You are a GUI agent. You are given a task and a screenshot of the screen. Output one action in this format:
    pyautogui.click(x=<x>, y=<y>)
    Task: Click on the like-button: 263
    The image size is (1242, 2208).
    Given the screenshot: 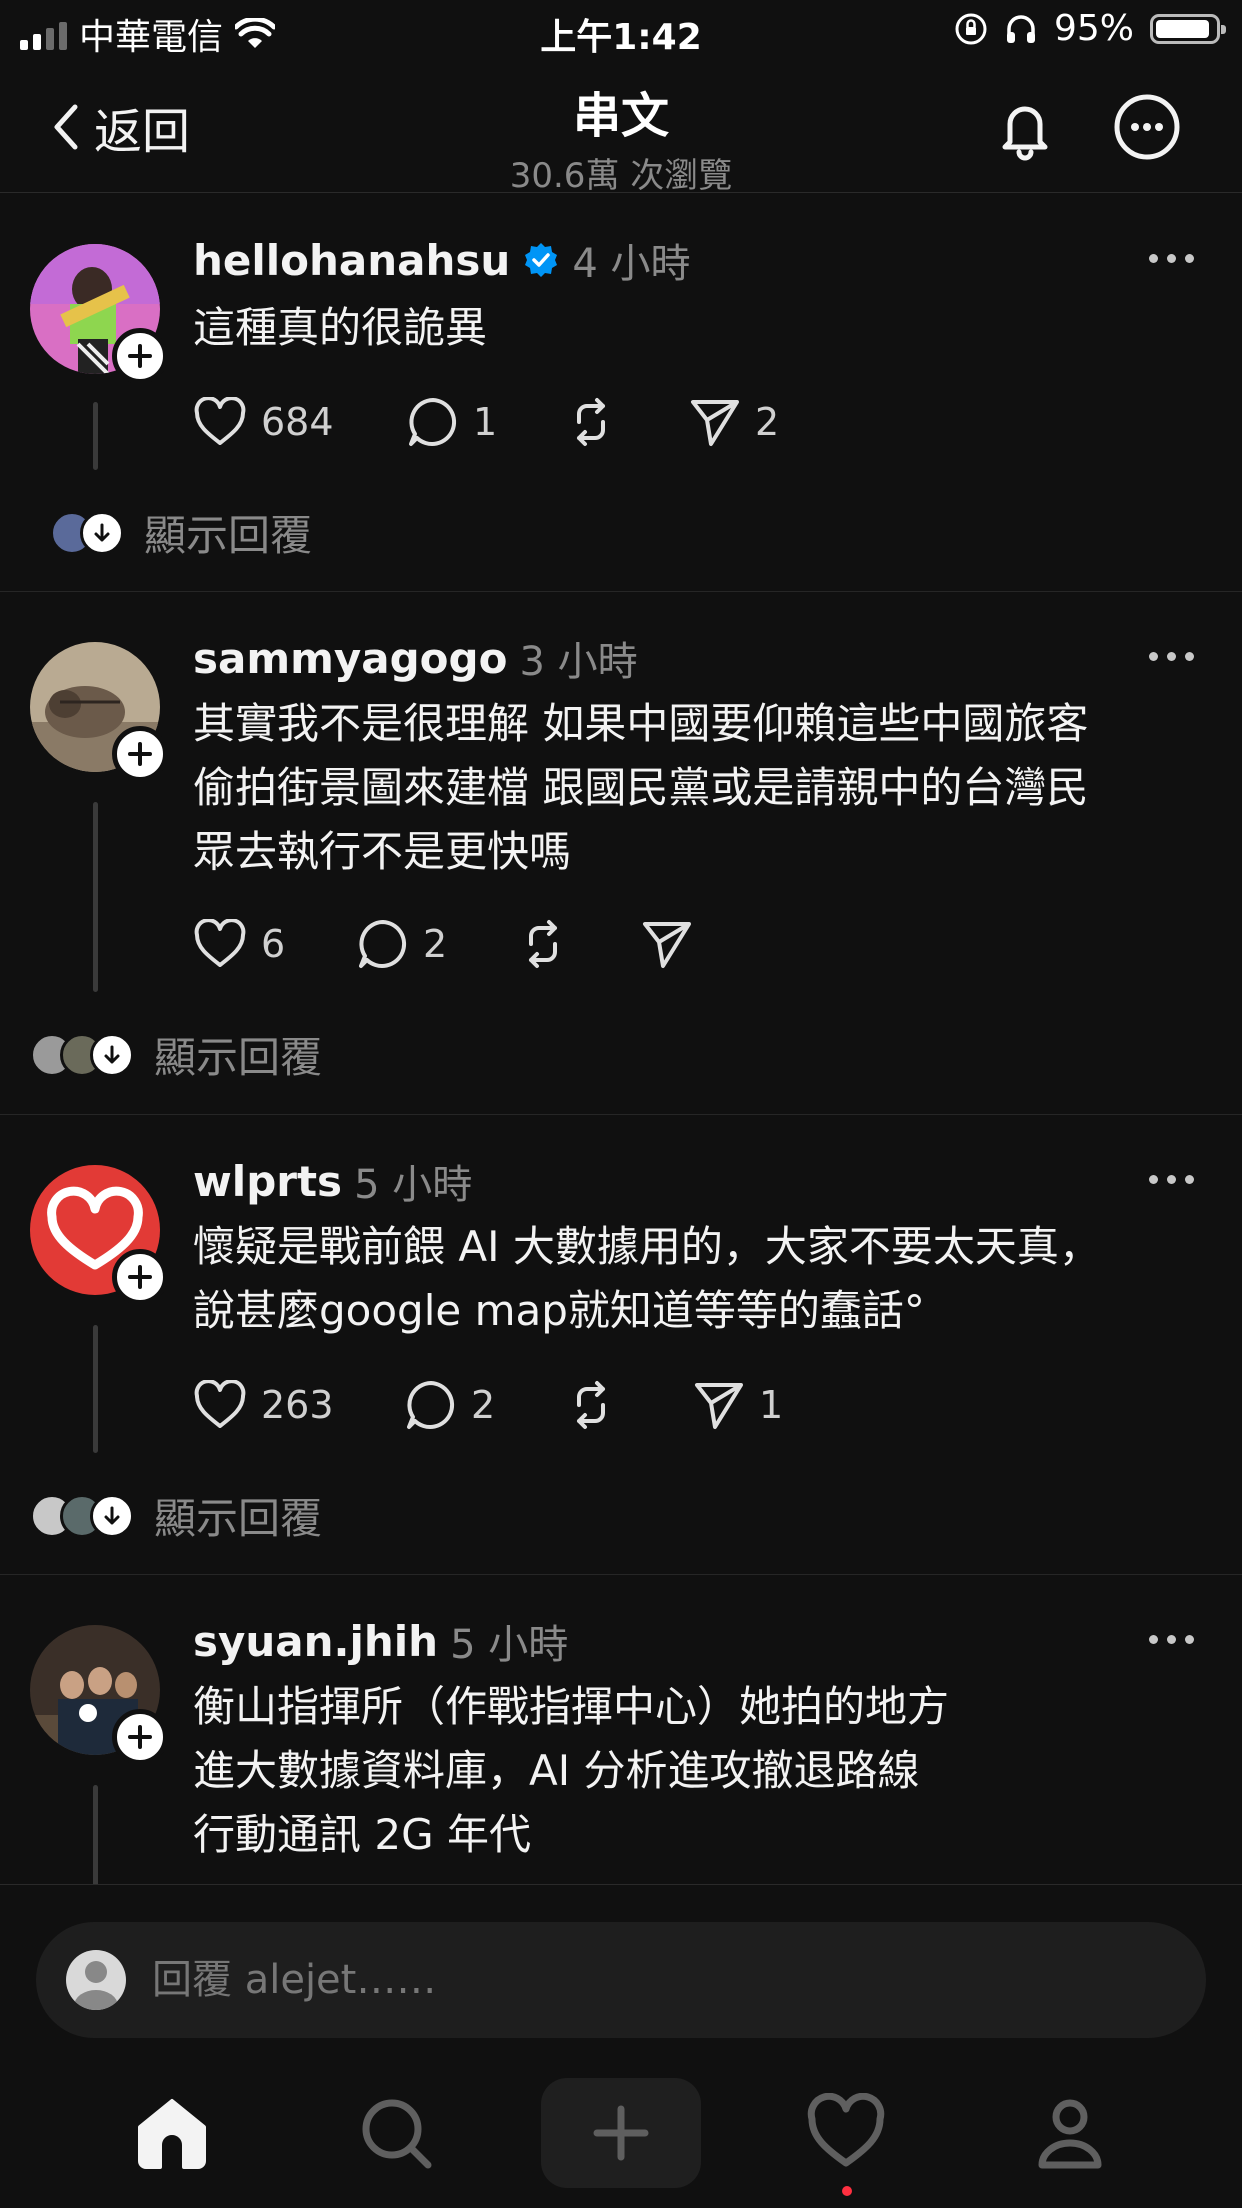 What is the action you would take?
    pyautogui.click(x=299, y=1405)
    